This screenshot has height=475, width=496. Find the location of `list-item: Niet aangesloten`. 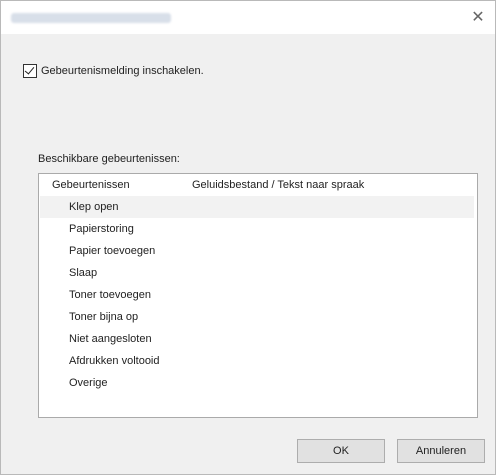

list-item: Niet aangesloten is located at coordinates (257, 339).